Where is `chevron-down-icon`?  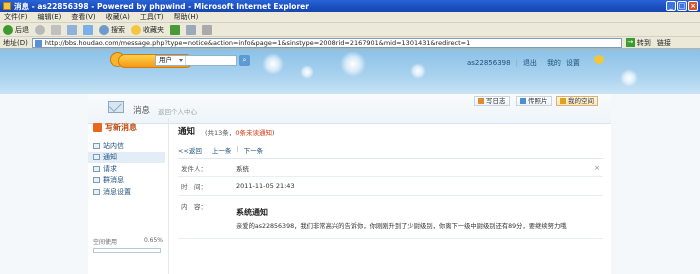
chevron-down-icon is located at coordinates (181, 60).